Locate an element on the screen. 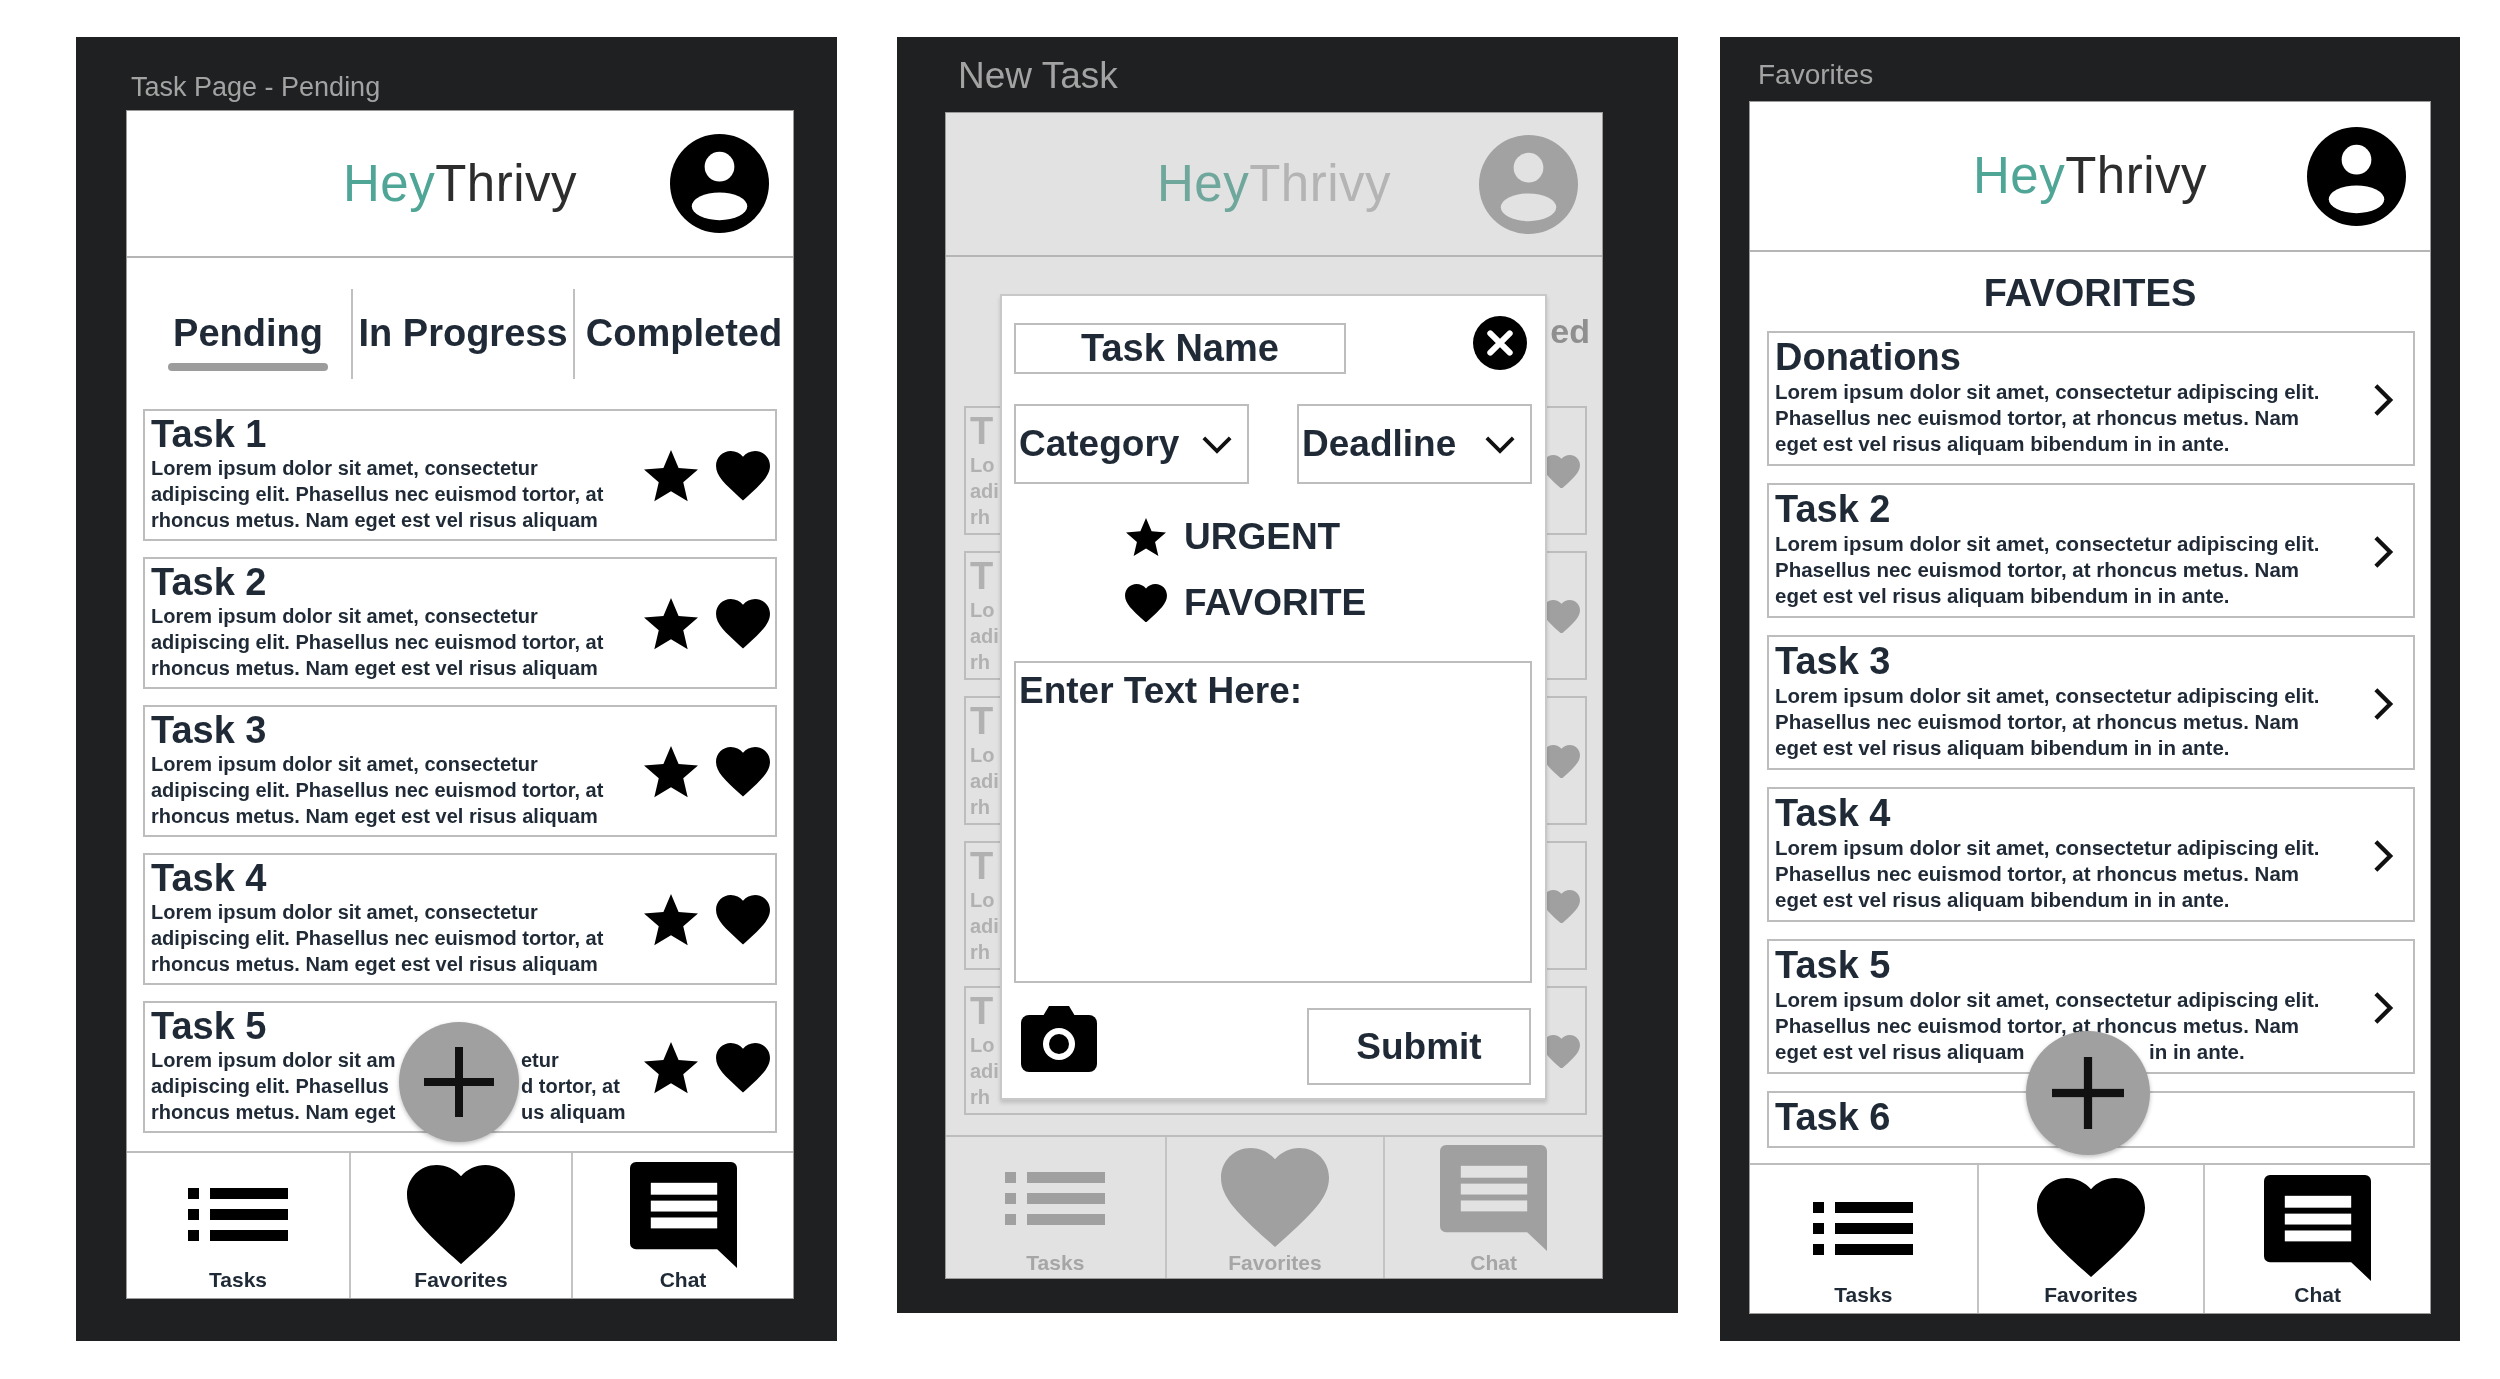  frame-title: Favorites is located at coordinates (1816, 74).